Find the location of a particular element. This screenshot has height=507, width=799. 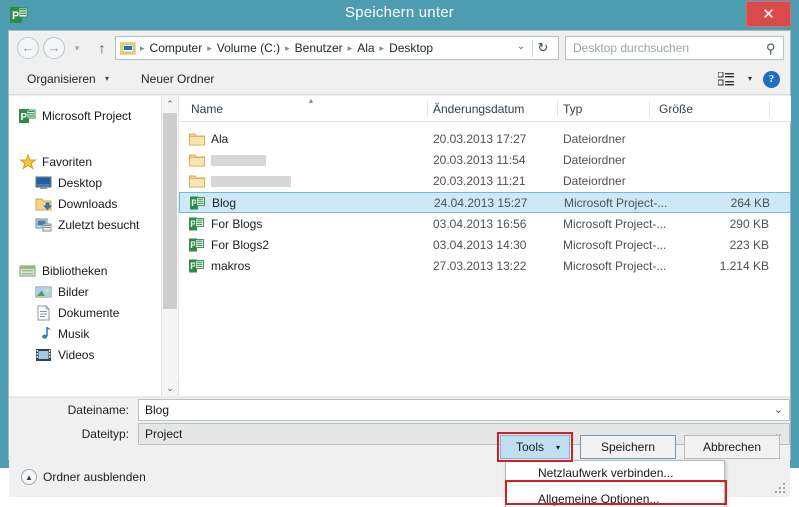

sidebar-item-favoriten: Favoriten is located at coordinates (88, 161).